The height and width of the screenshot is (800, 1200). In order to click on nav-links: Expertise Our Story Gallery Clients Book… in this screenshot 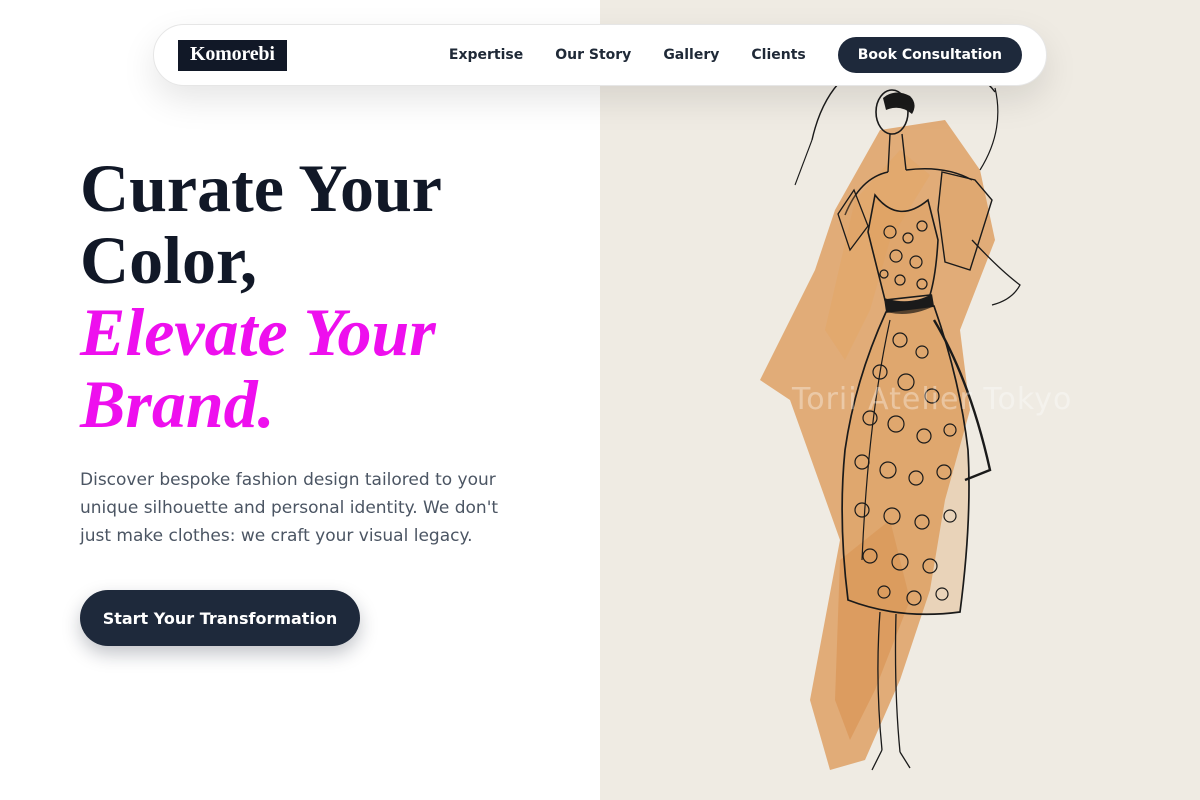, I will do `click(735, 55)`.